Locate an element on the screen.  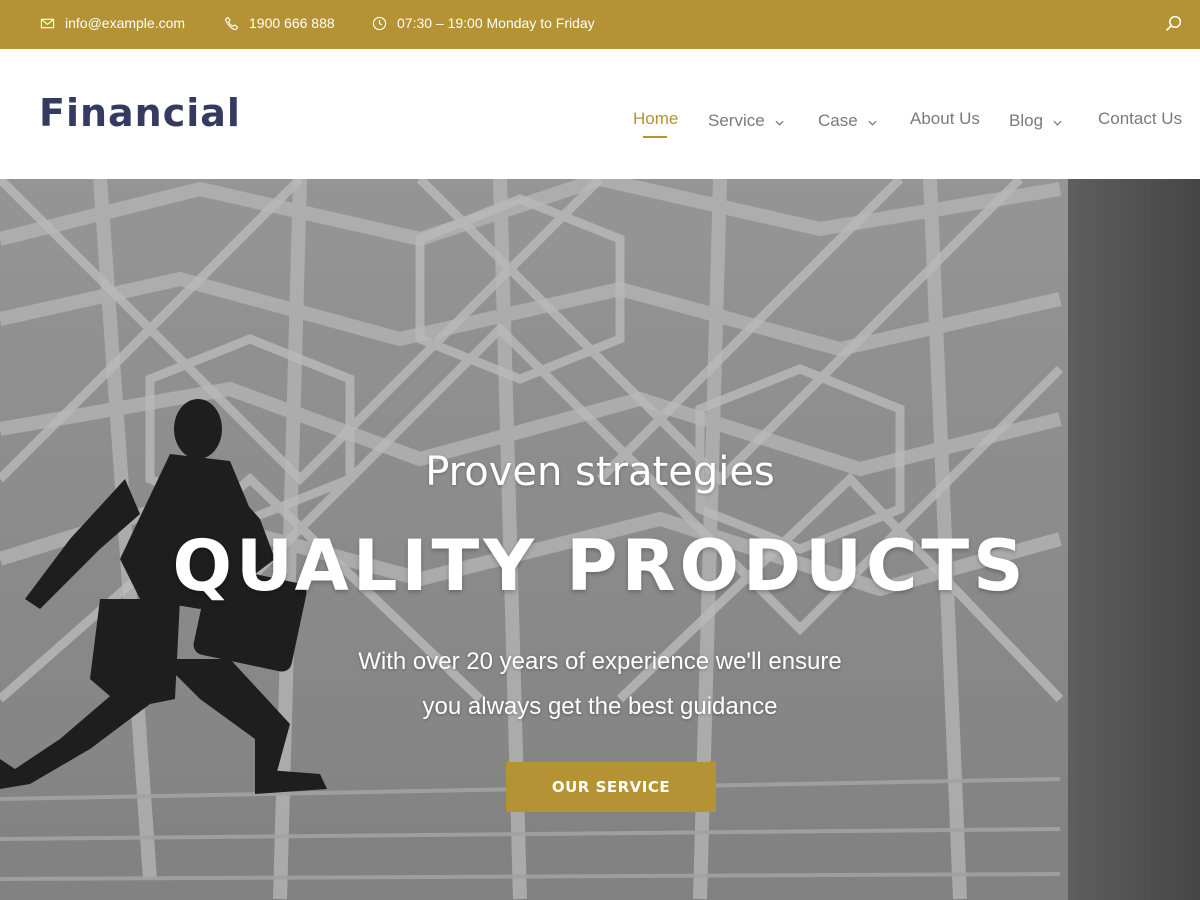
hours-info: 07:30 – 19:00 Monday to Friday is located at coordinates (483, 23).